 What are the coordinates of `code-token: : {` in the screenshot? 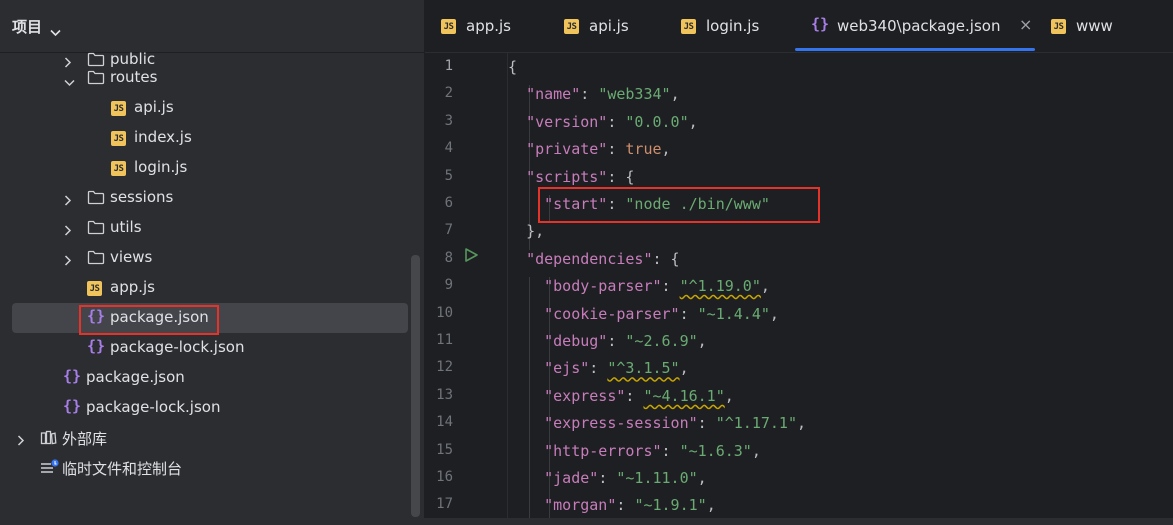 It's located at (621, 176).